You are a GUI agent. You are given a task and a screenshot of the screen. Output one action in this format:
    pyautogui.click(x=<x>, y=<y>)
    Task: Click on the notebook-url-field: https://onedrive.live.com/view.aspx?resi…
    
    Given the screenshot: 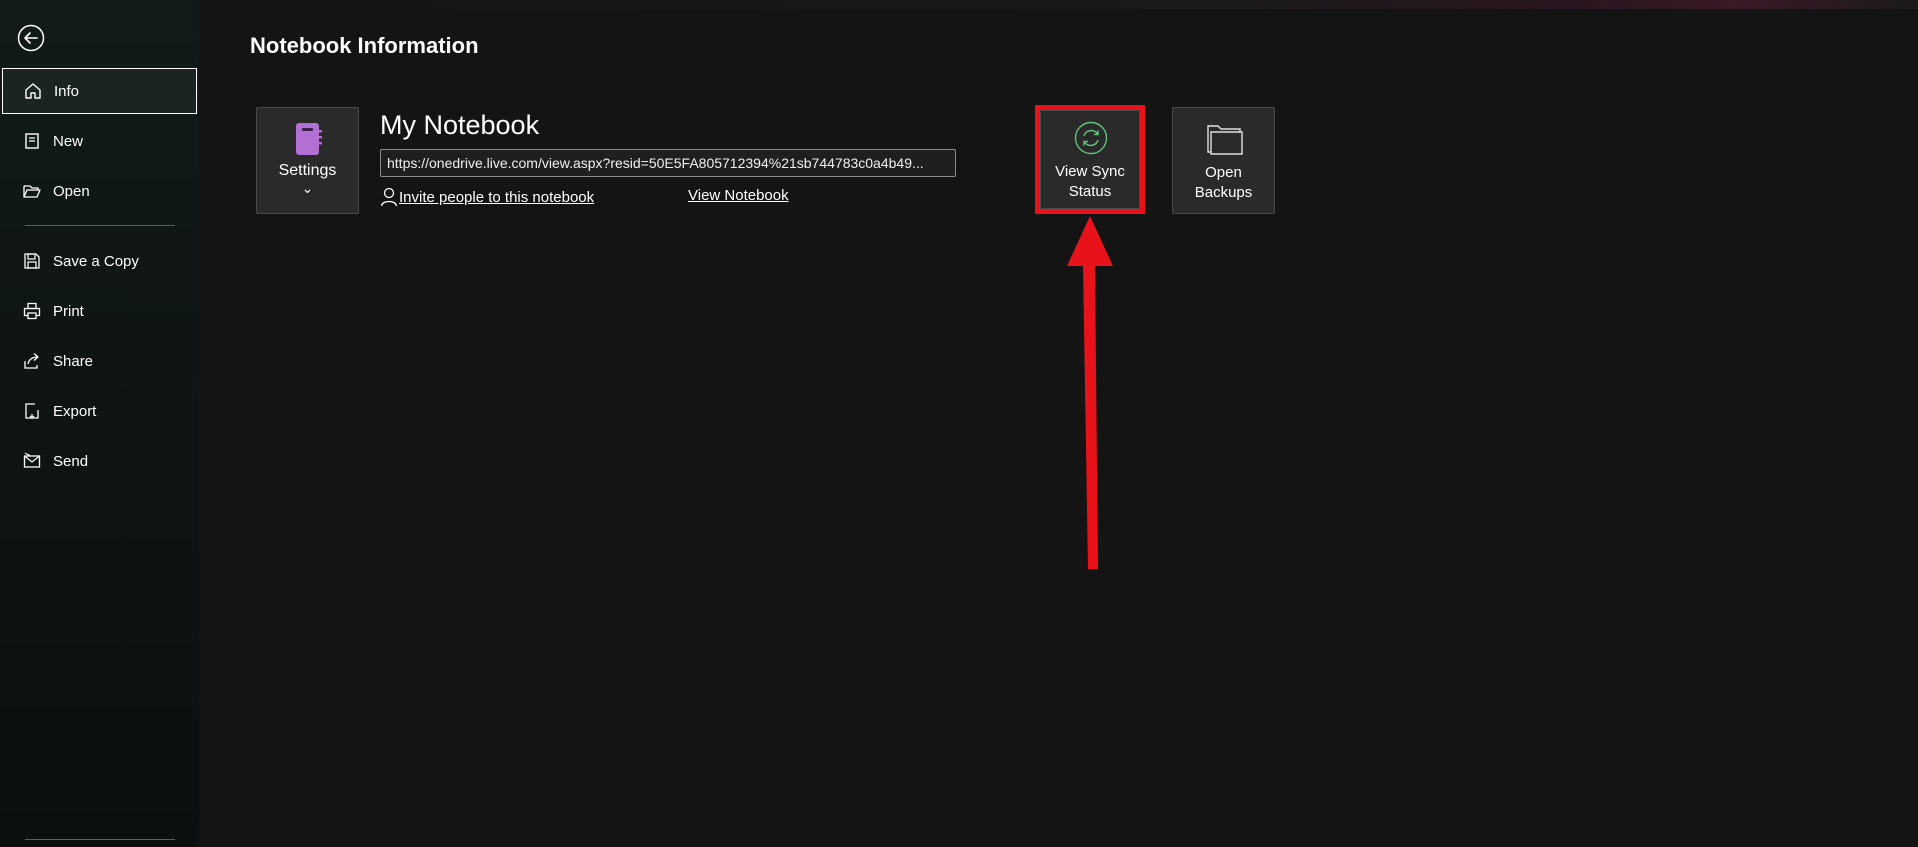 What is the action you would take?
    pyautogui.click(x=668, y=163)
    